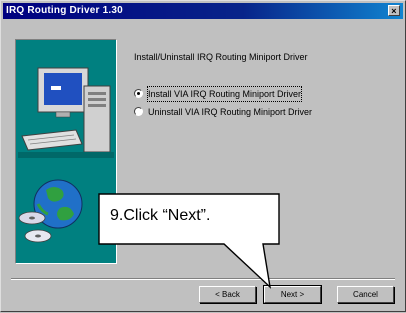  What do you see at coordinates (189, 241) in the screenshot?
I see `callout-bubble` at bounding box center [189, 241].